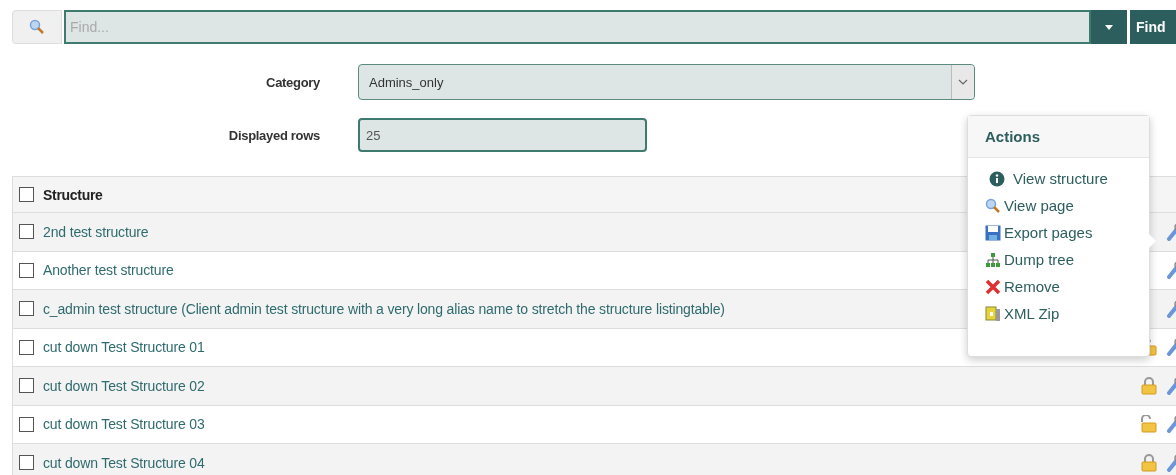 Image resolution: width=1176 pixels, height=475 pixels. I want to click on field-label: Category, so click(292, 82).